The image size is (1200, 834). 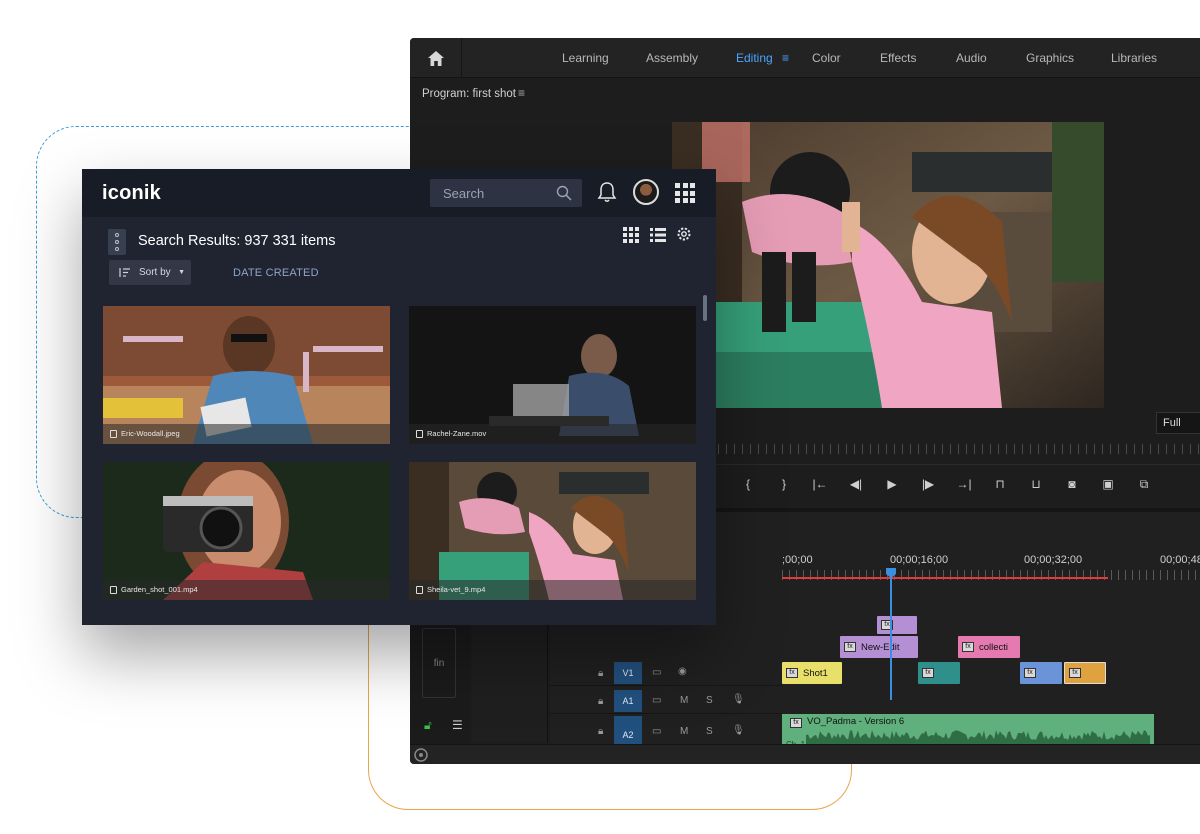 I want to click on grid-view-icon, so click(x=631, y=235).